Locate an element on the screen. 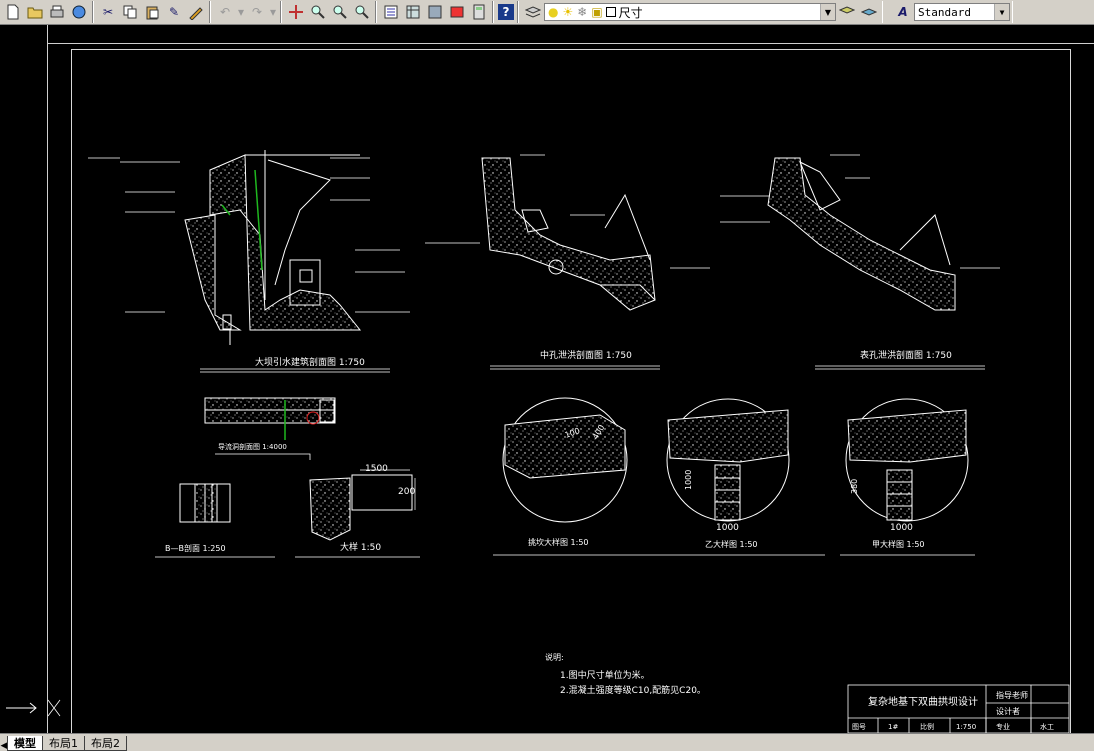 The image size is (1094, 751). drawing-middle-outlet is located at coordinates (567, 232).